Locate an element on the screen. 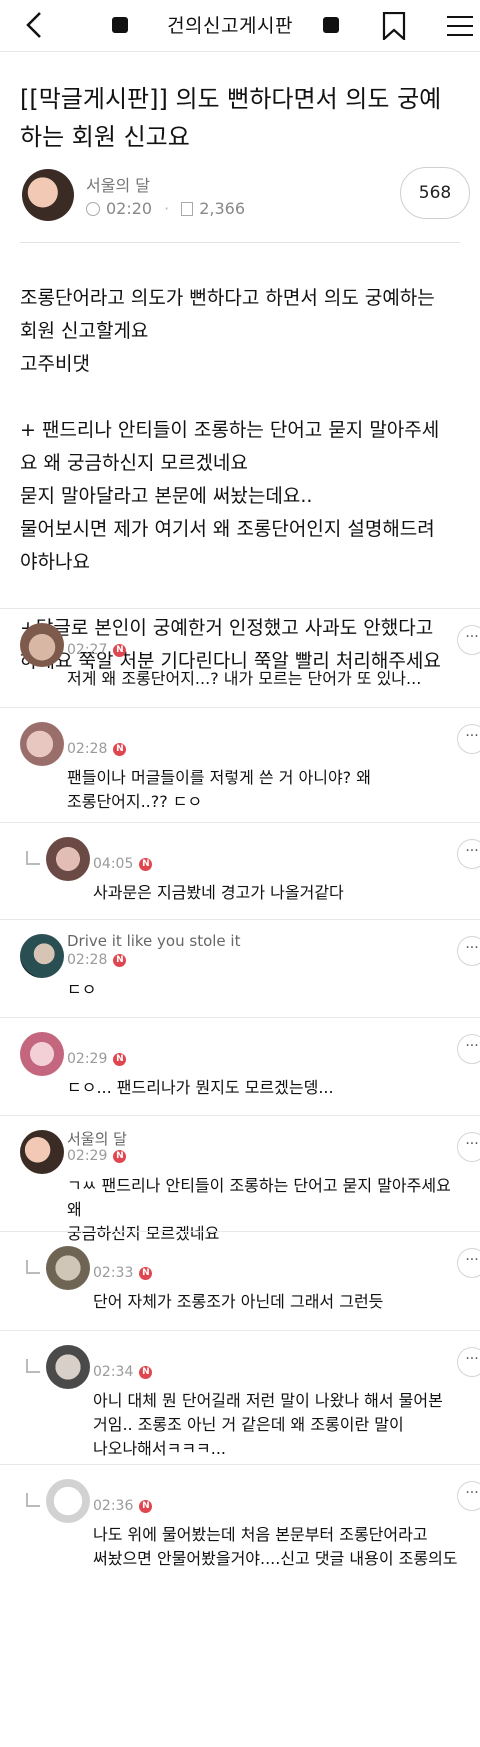 This screenshot has height=1747, width=480. comment-text-line: 써놨으면 안물어봤을거야....신고 댓글 내용이 조롱의도 is located at coordinates (275, 1558).